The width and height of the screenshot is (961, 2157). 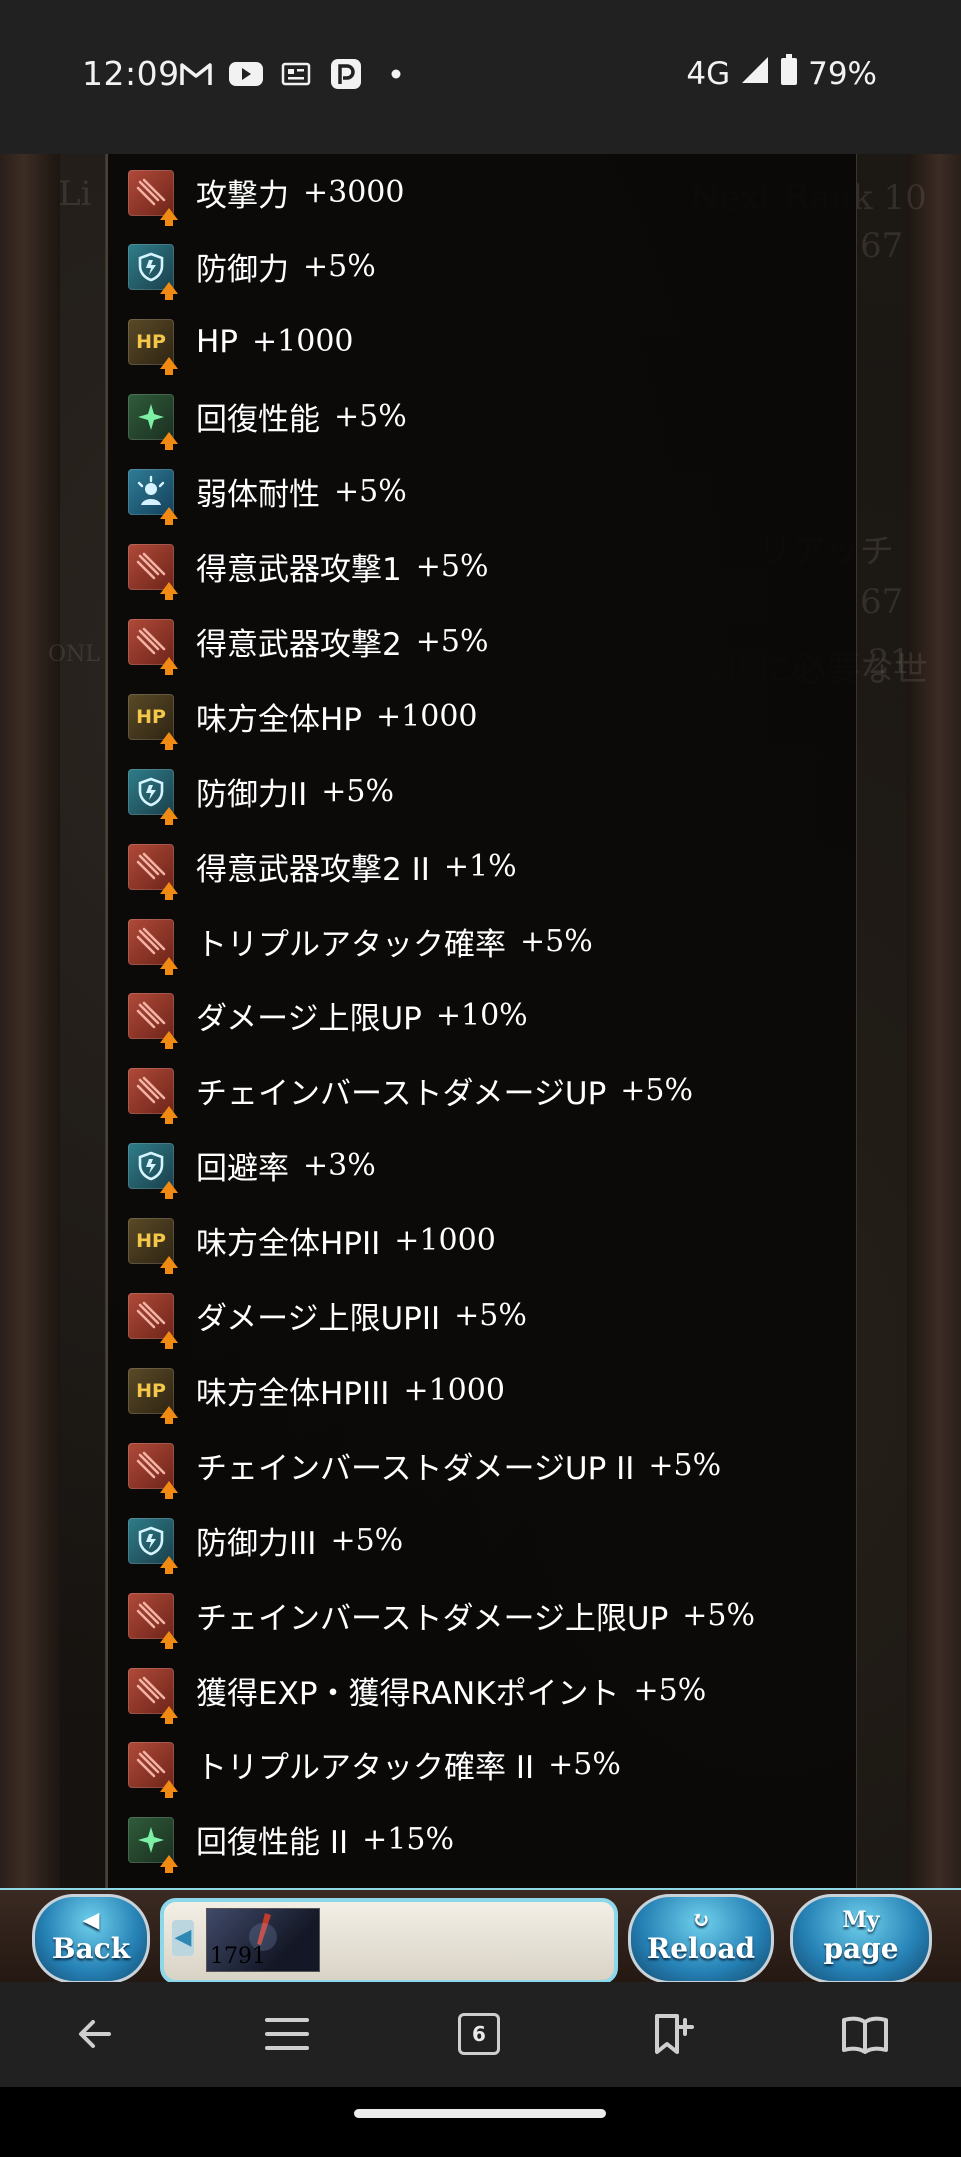 I want to click on notification-icons, so click(x=296, y=74).